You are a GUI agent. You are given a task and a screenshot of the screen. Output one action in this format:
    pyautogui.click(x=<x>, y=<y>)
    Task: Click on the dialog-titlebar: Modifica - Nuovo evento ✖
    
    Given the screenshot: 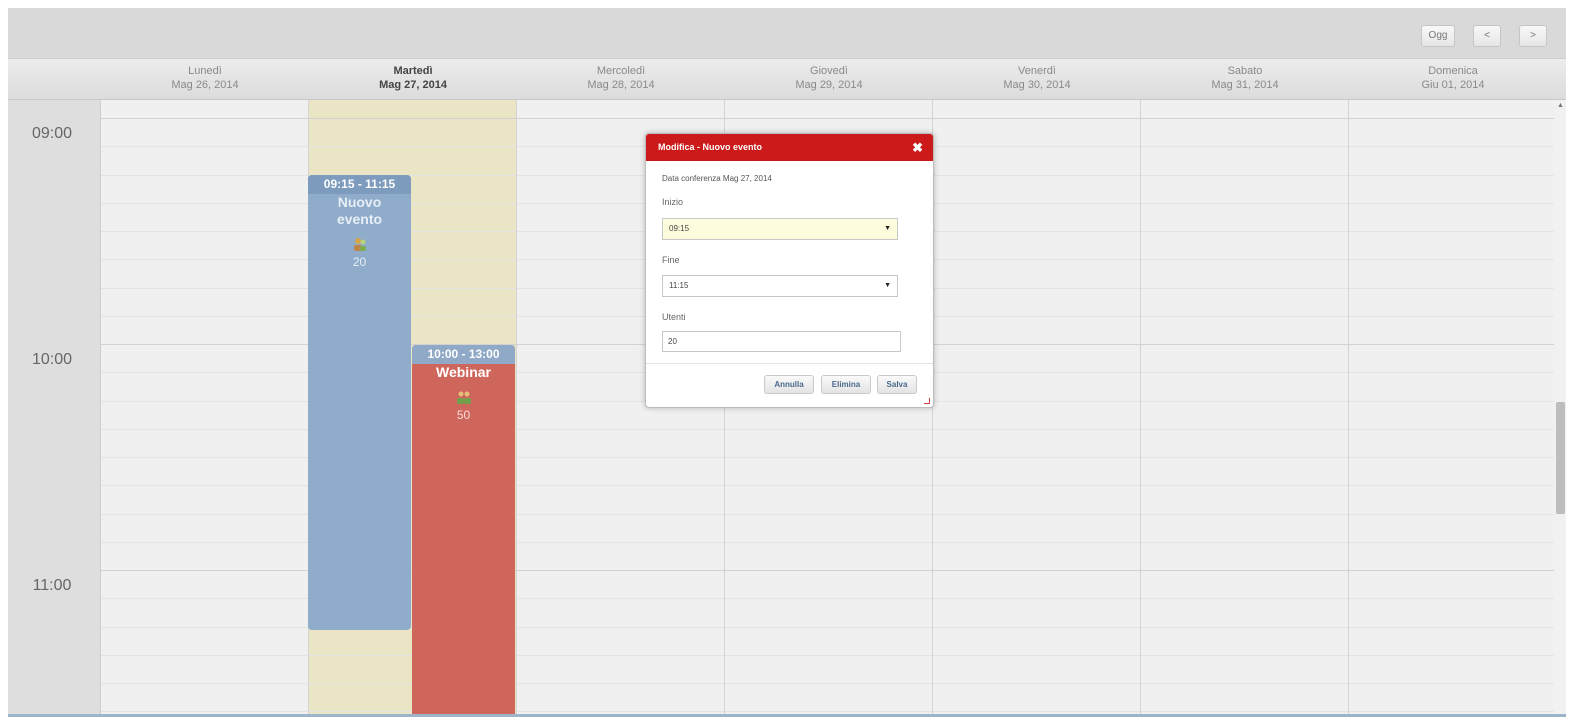 What is the action you would take?
    pyautogui.click(x=789, y=147)
    